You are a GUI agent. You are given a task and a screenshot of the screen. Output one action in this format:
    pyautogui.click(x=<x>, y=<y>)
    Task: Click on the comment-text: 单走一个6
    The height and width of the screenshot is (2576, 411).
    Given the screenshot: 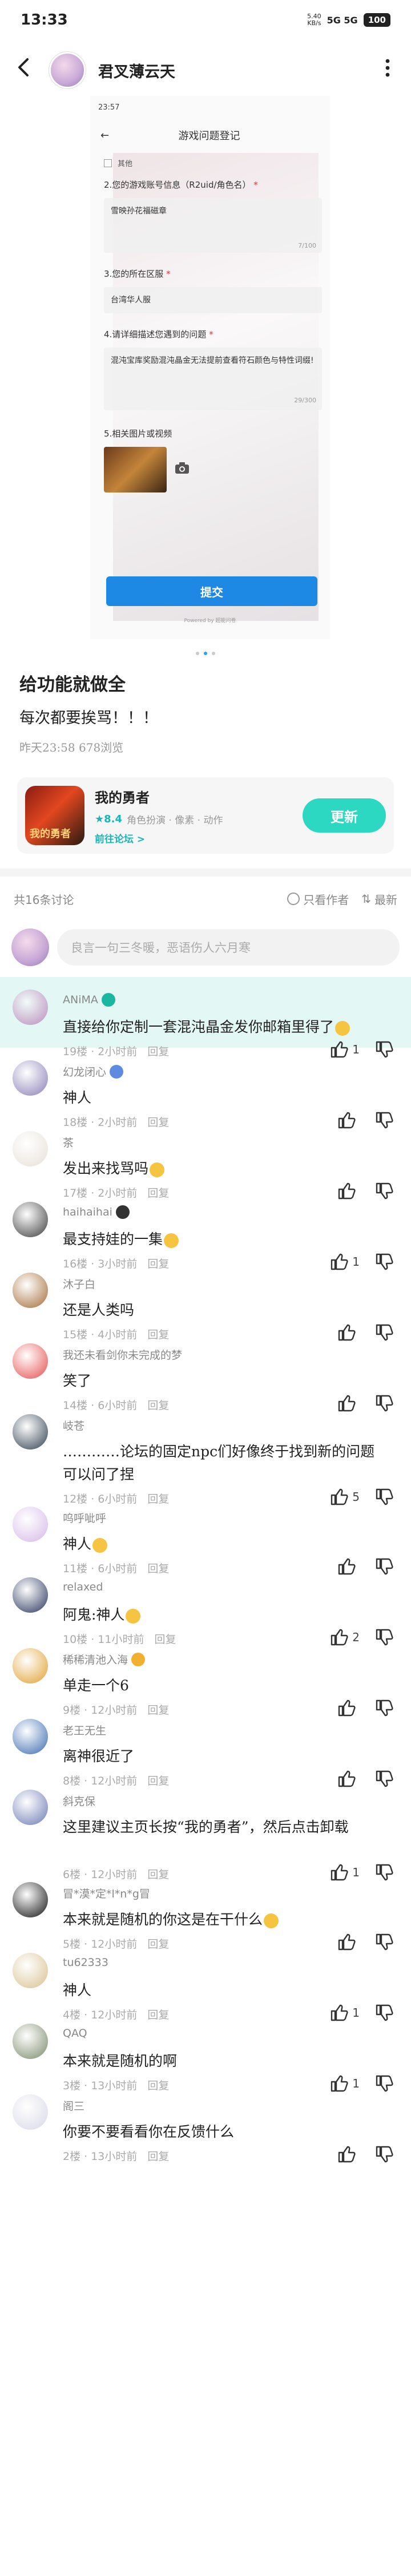 What is the action you would take?
    pyautogui.click(x=96, y=1685)
    